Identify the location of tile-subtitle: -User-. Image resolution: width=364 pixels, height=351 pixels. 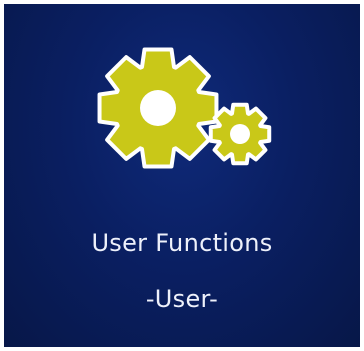
(182, 299).